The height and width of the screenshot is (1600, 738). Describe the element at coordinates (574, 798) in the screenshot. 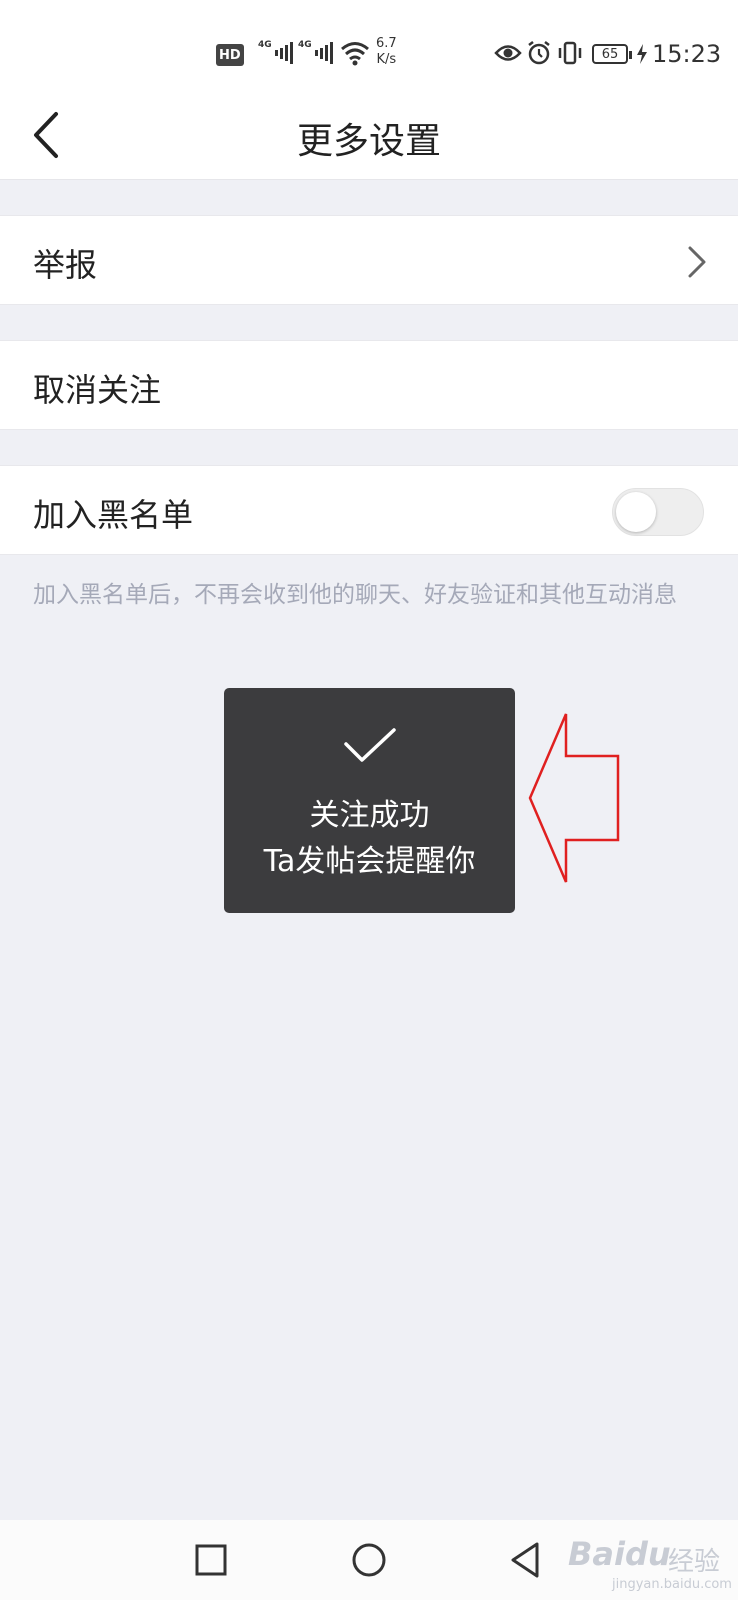

I see `annotation-arrow-icon` at that location.